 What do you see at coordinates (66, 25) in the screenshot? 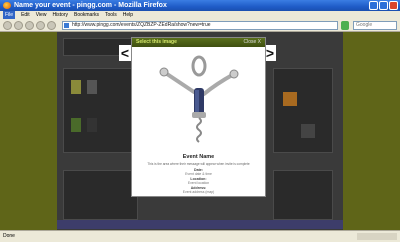
I see `site-favicon-icon` at bounding box center [66, 25].